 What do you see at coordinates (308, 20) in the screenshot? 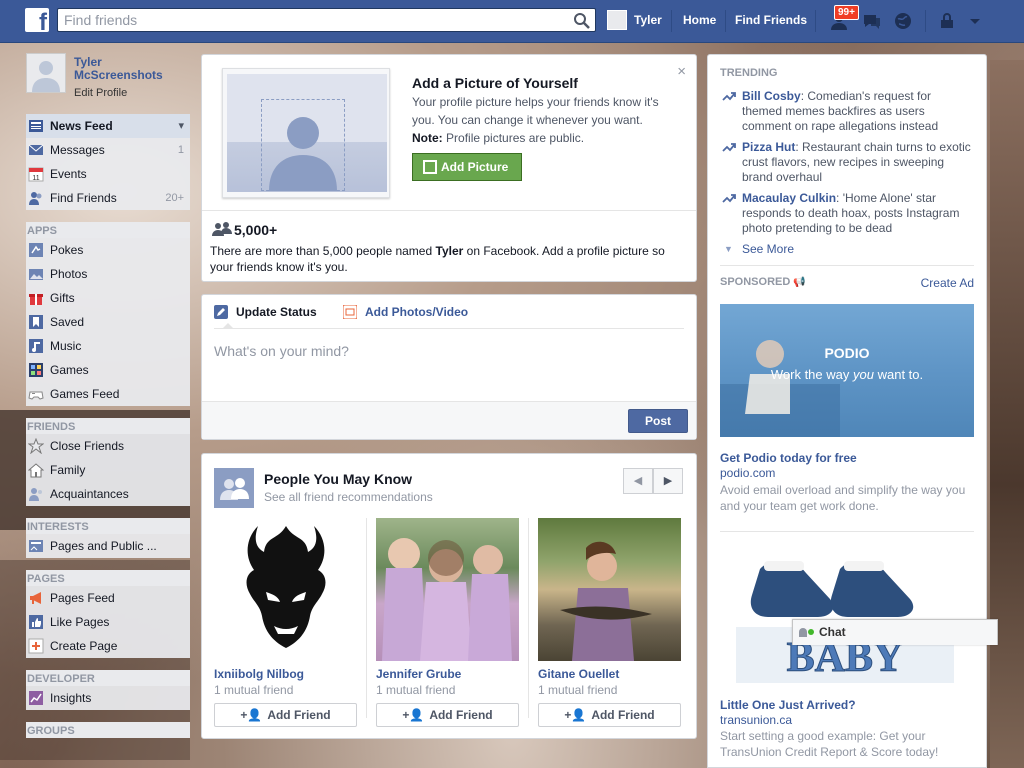
I see `search-input` at bounding box center [308, 20].